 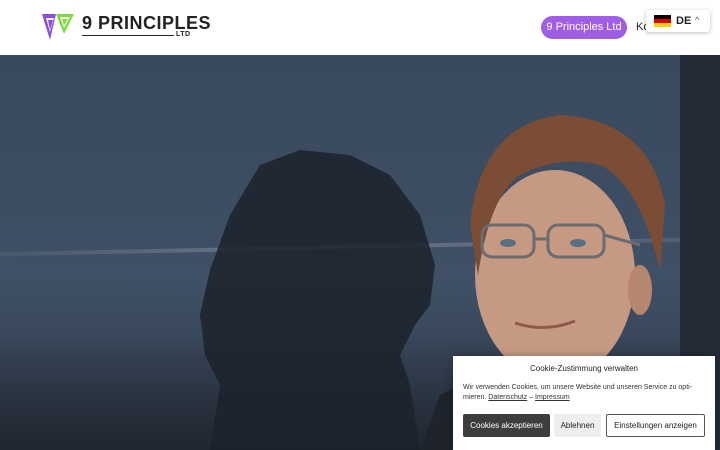 What do you see at coordinates (506, 425) in the screenshot?
I see `accept-cookies-button: Cookies akzeptieren` at bounding box center [506, 425].